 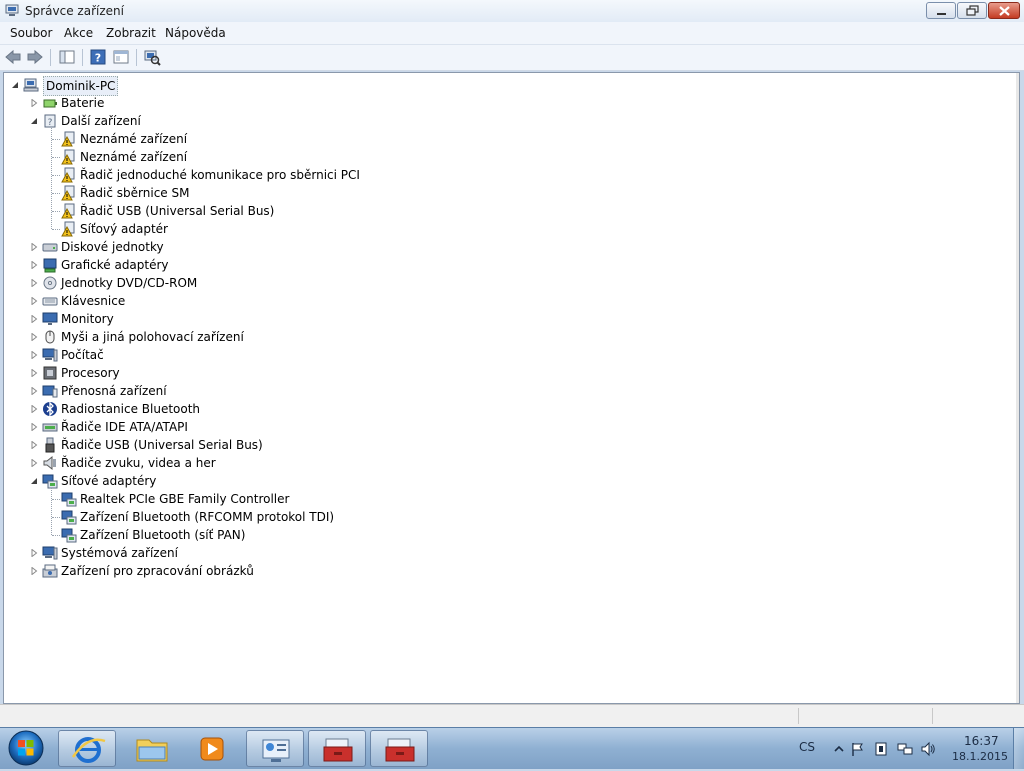 I want to click on back-arrow-icon, so click(x=13, y=57).